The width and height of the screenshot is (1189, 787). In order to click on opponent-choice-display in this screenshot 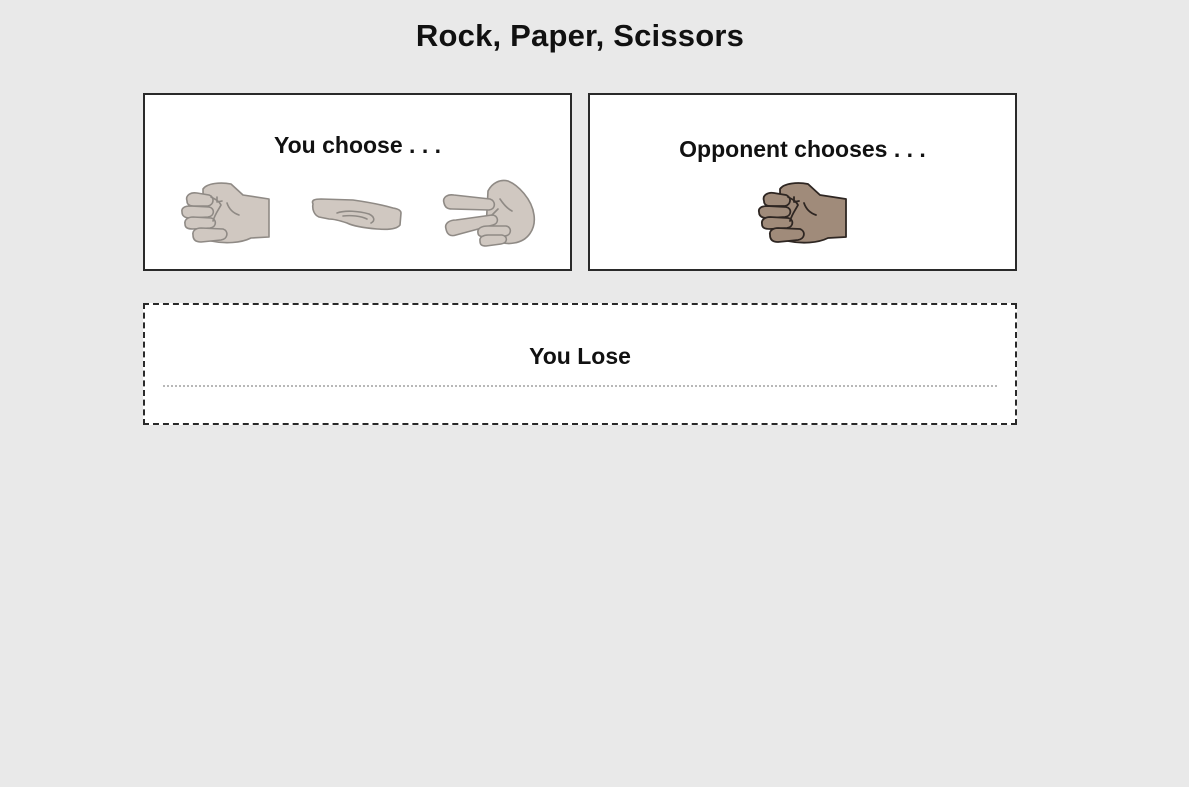, I will do `click(802, 214)`.